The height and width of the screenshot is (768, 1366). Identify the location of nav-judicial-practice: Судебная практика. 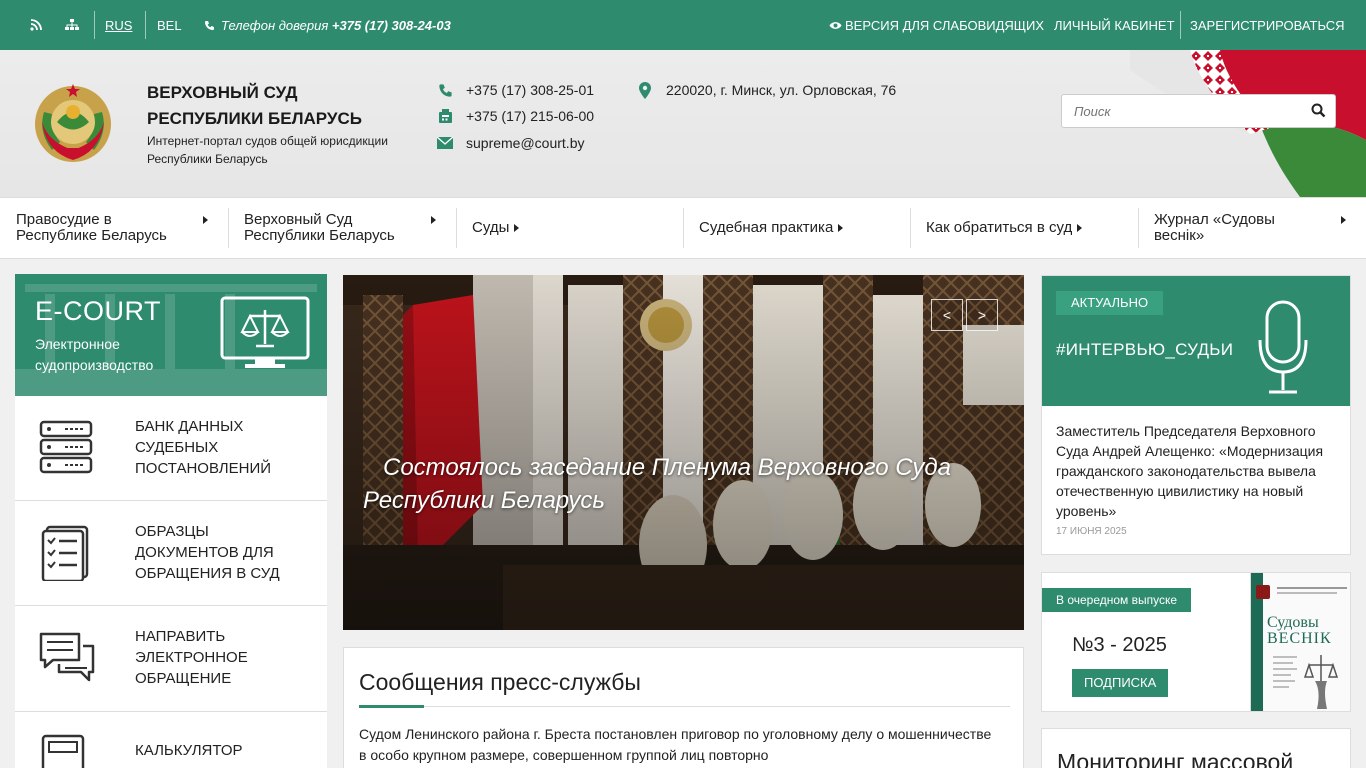
(797, 228).